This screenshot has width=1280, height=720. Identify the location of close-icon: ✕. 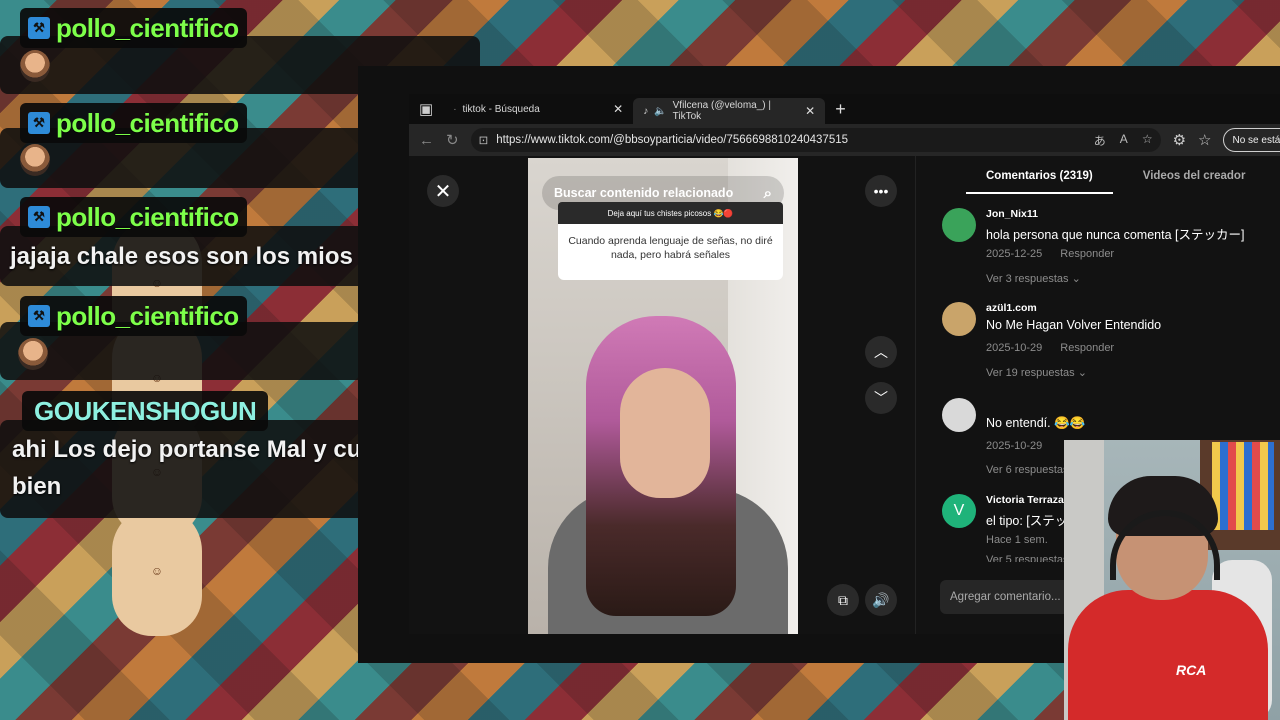
(443, 191).